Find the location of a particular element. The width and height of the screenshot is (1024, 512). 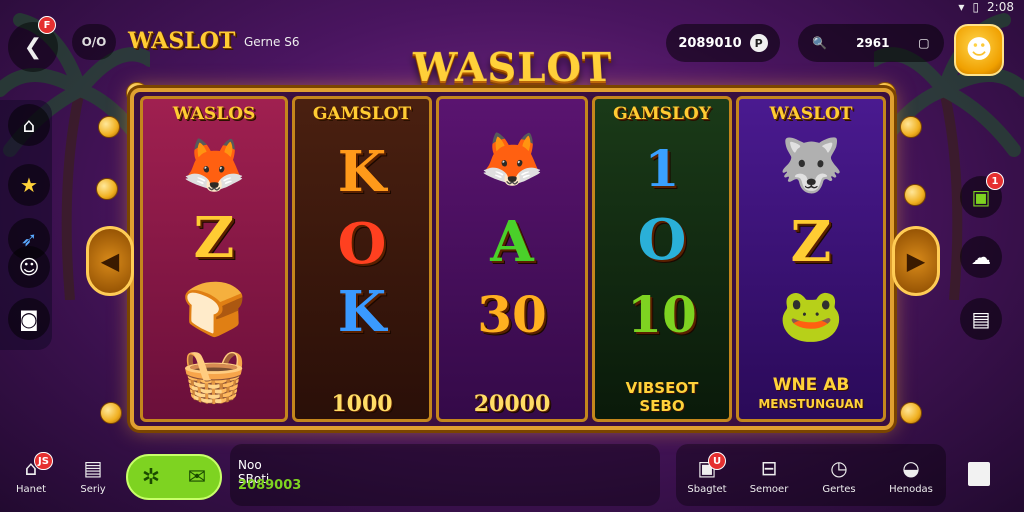

nav-bag: ◒ Henodas is located at coordinates (911, 475).